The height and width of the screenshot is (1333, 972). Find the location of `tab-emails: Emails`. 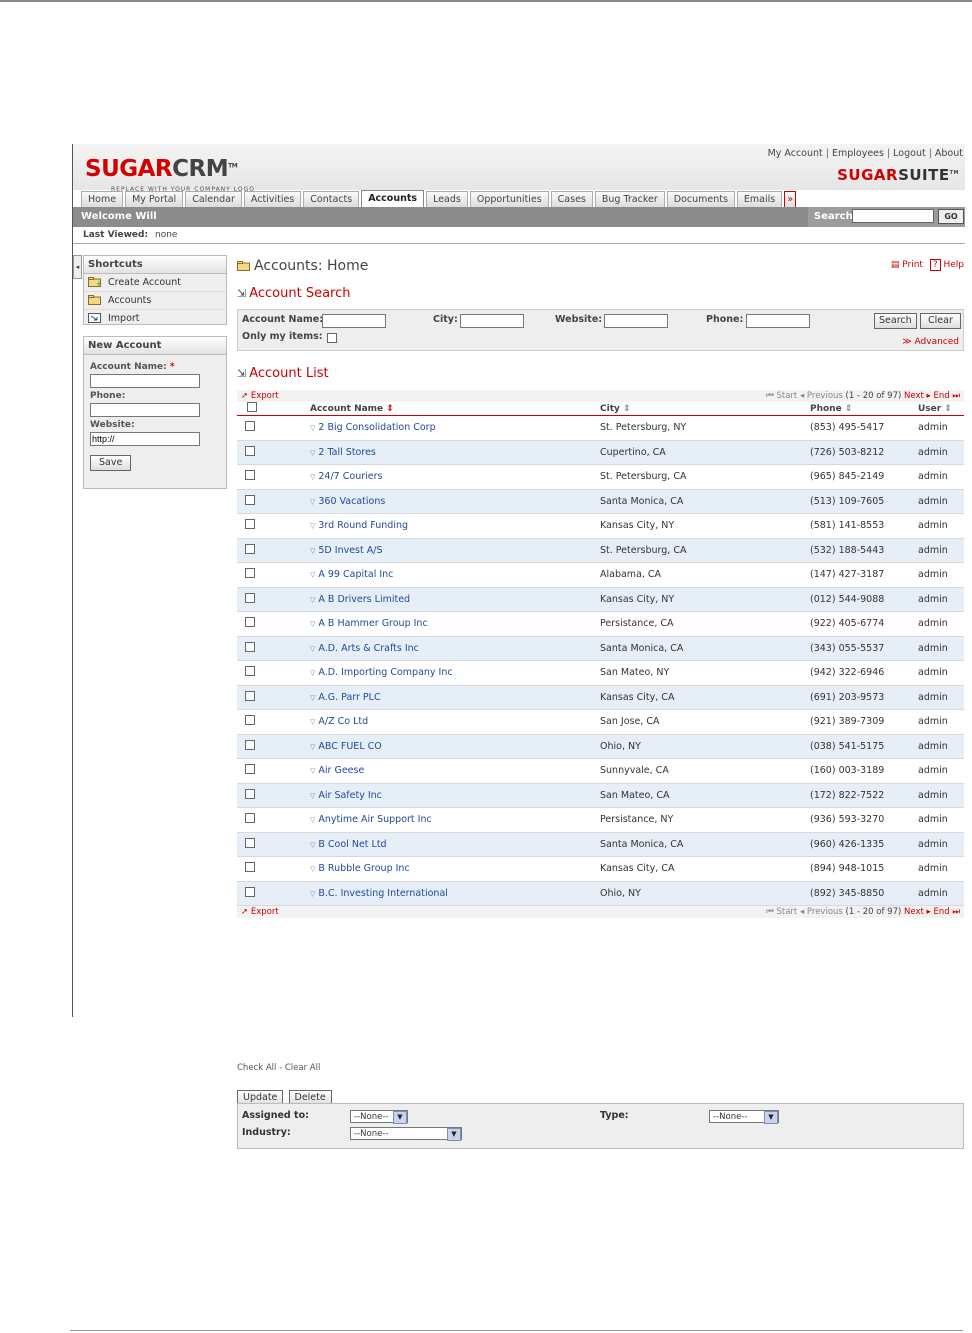

tab-emails: Emails is located at coordinates (759, 199).